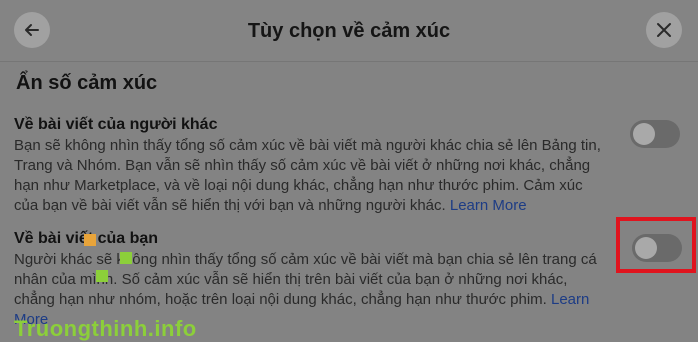  I want to click on section-title: Ẩn số cảm xúc, so click(87, 83).